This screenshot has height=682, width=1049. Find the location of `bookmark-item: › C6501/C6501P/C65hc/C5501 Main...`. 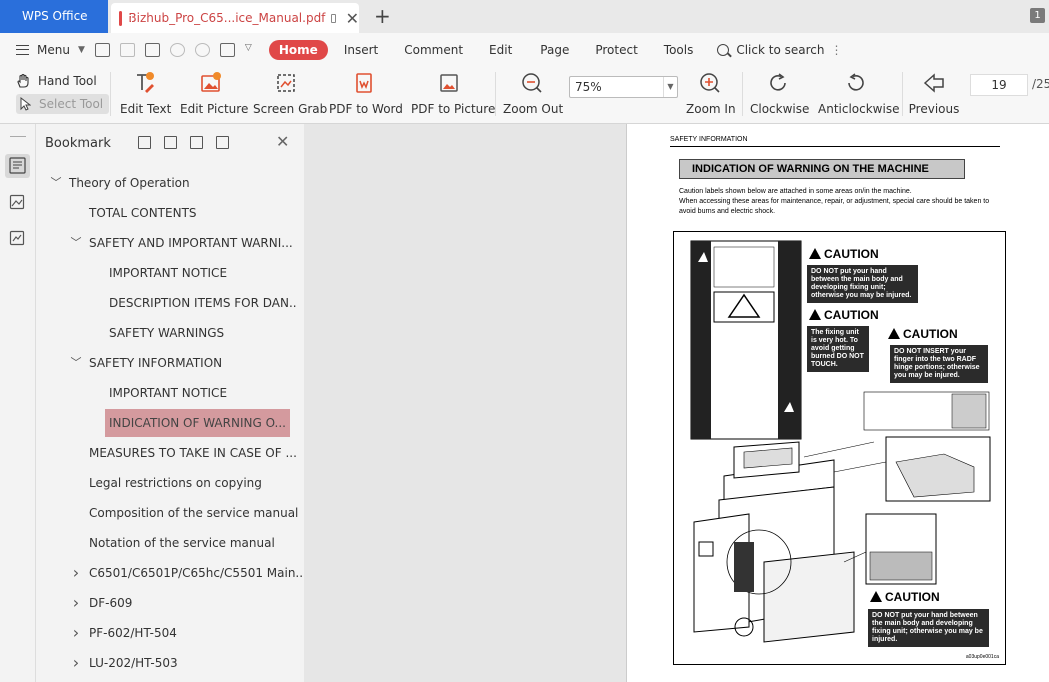

bookmark-item: › C6501/C6501P/C65hc/C5501 Main... is located at coordinates (171, 573).